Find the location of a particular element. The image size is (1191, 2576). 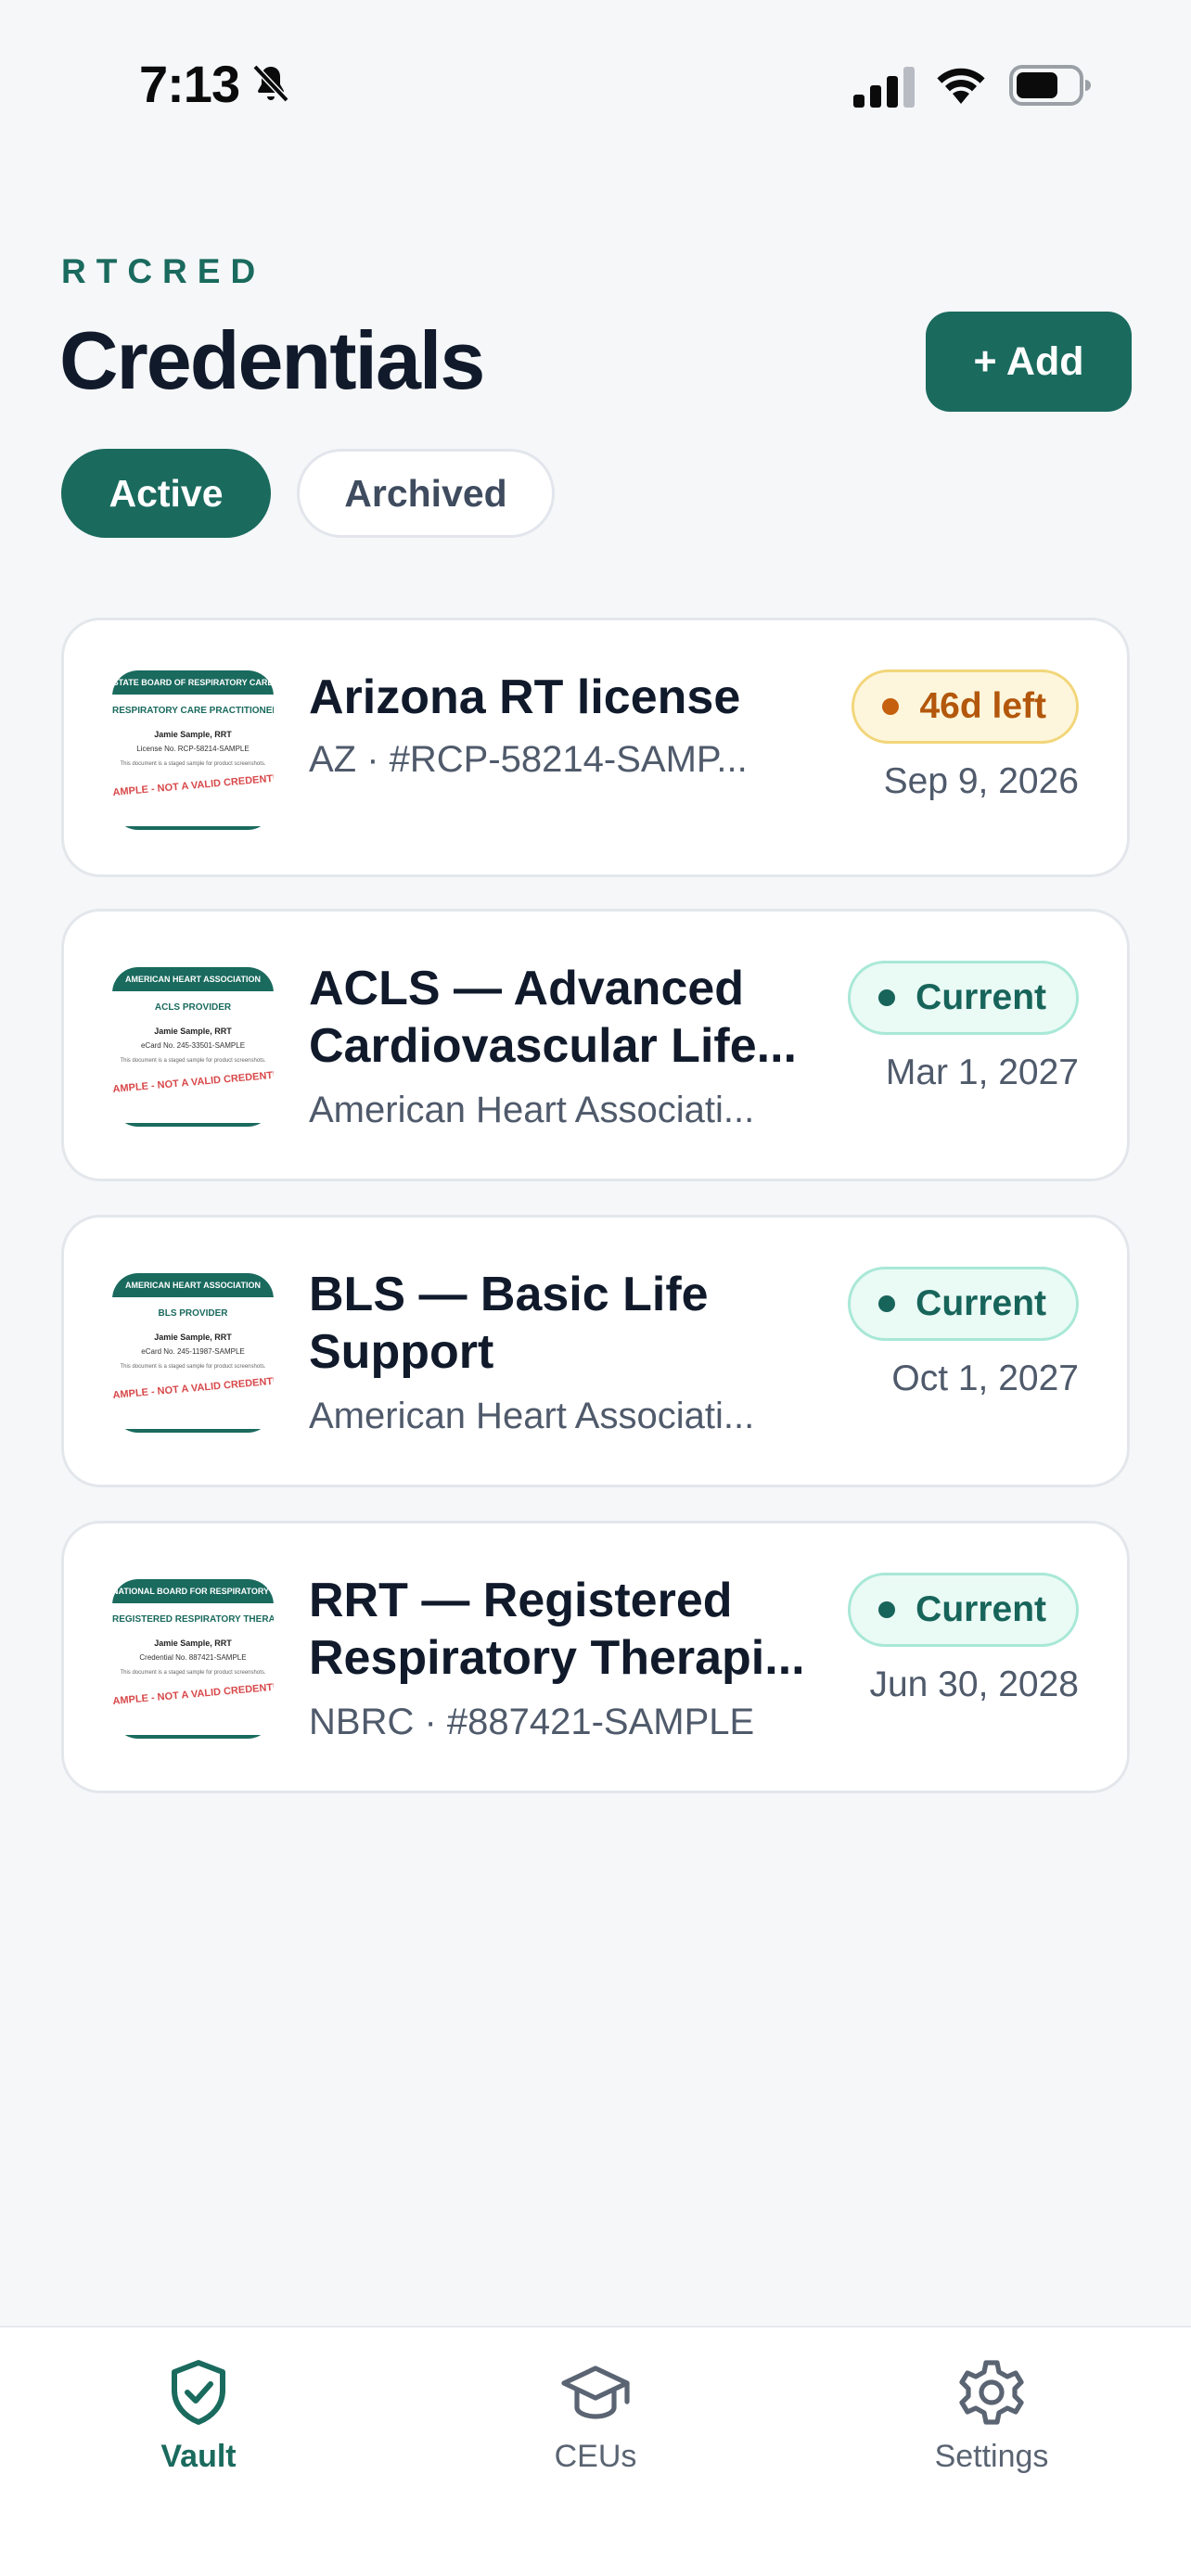

thumbnail-number: eCard No. 245-11987-SAMPLE is located at coordinates (193, 1351).